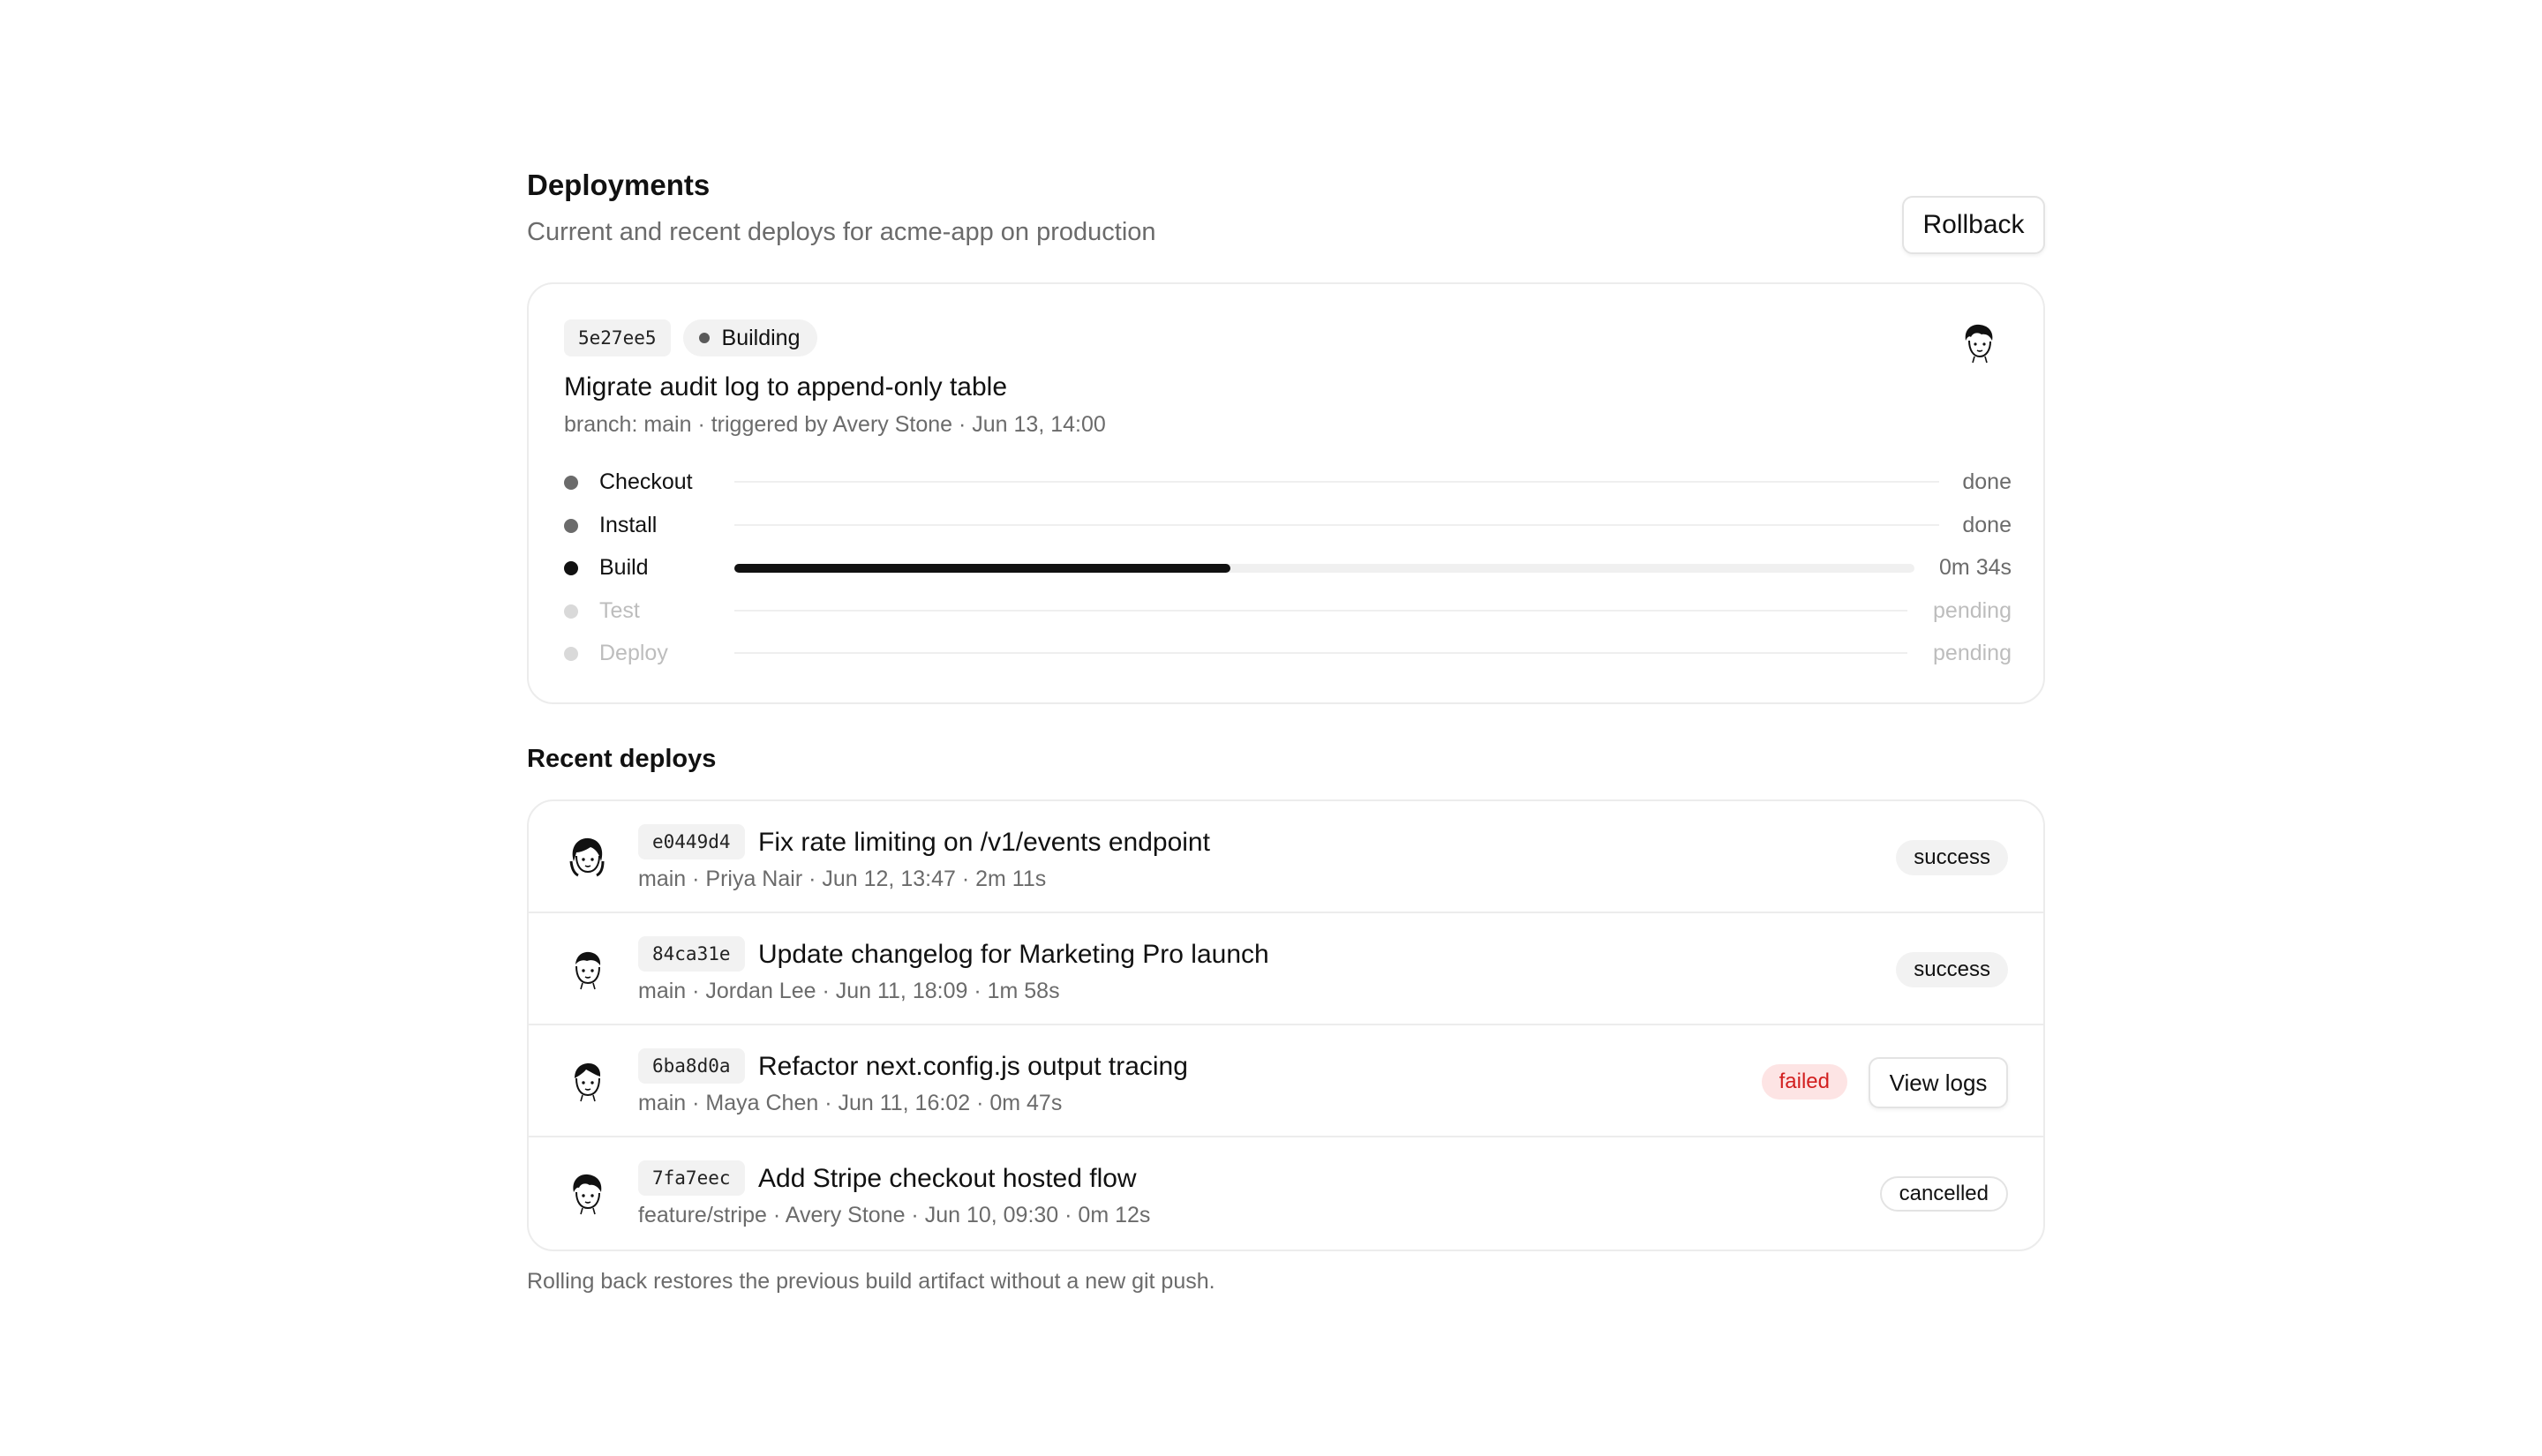 The image size is (2542, 1456). Describe the element at coordinates (704, 338) in the screenshot. I see `status-dot-icon` at that location.